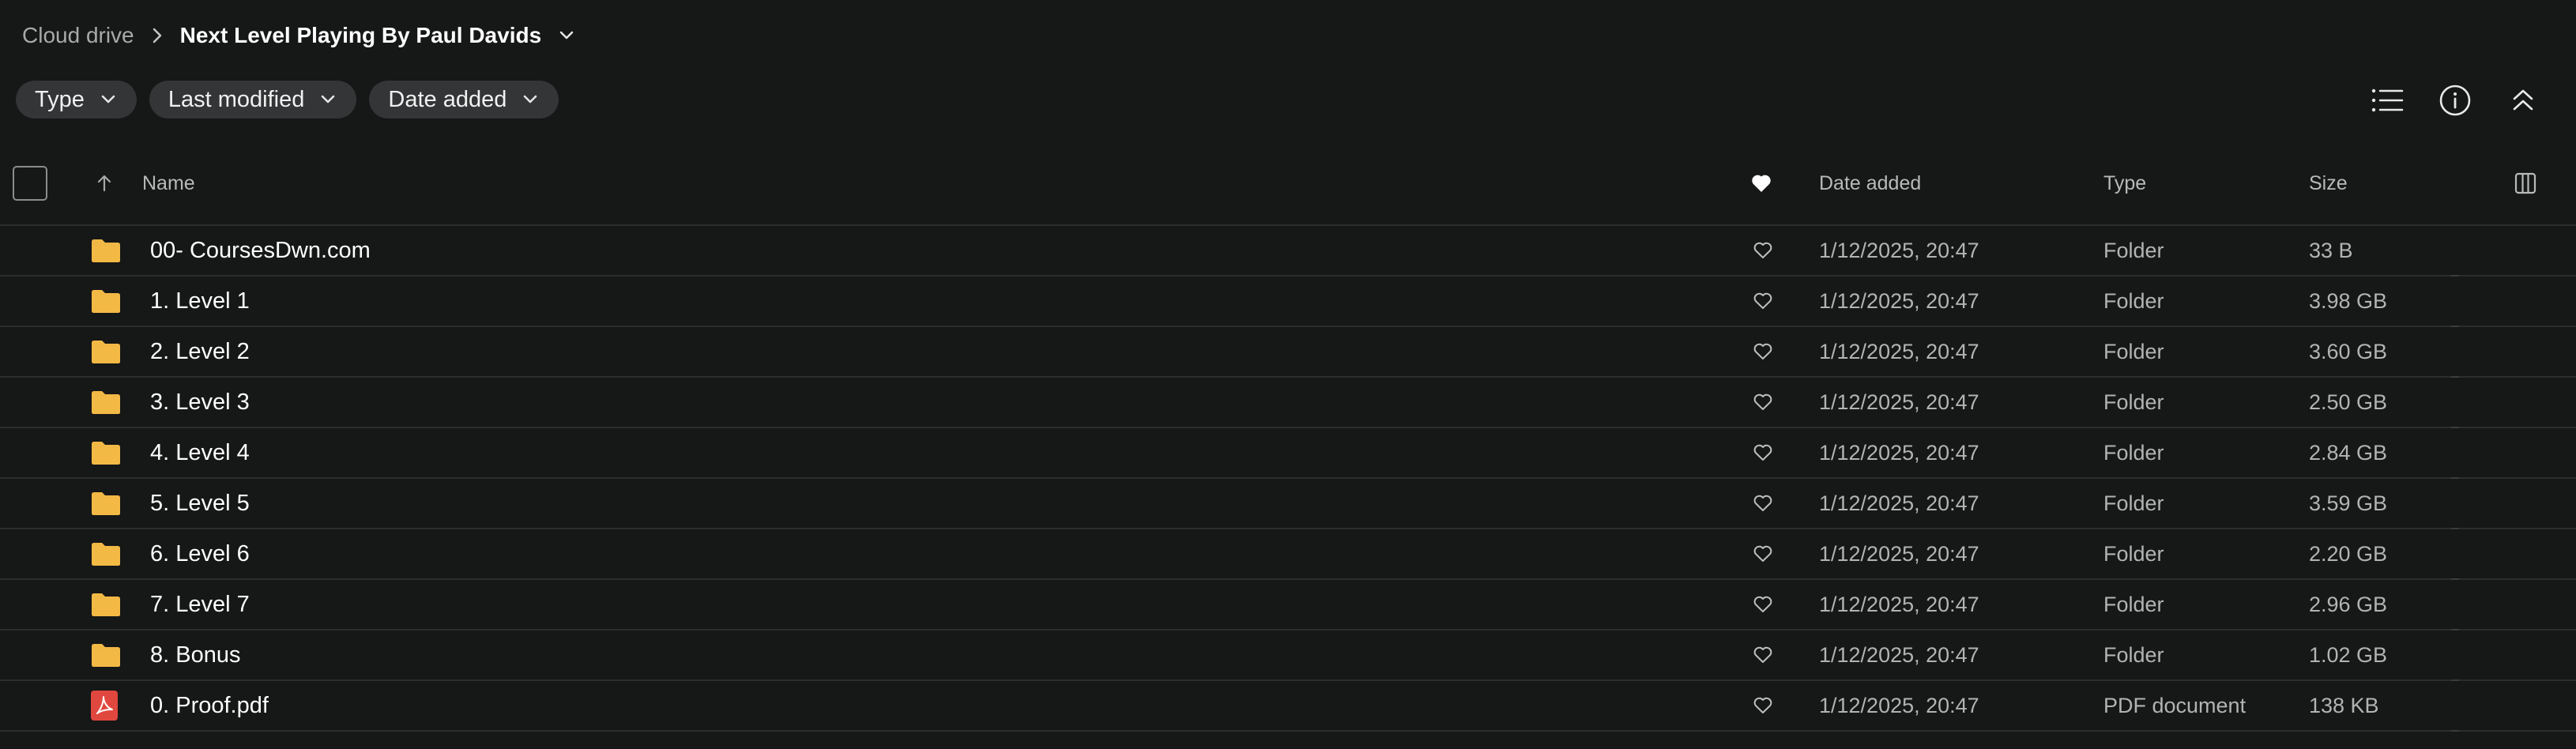 This screenshot has height=749, width=2576. I want to click on column-header-size: Size, so click(2328, 183).